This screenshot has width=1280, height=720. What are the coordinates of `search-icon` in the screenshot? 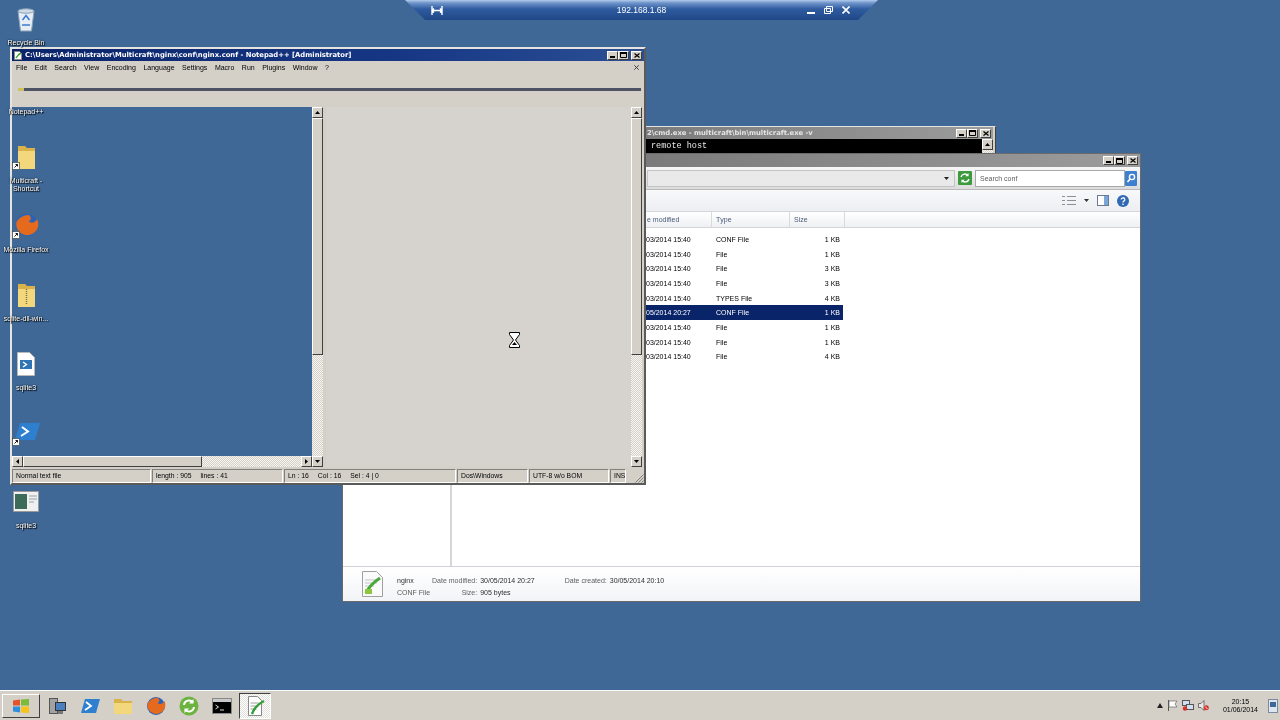 It's located at (1131, 178).